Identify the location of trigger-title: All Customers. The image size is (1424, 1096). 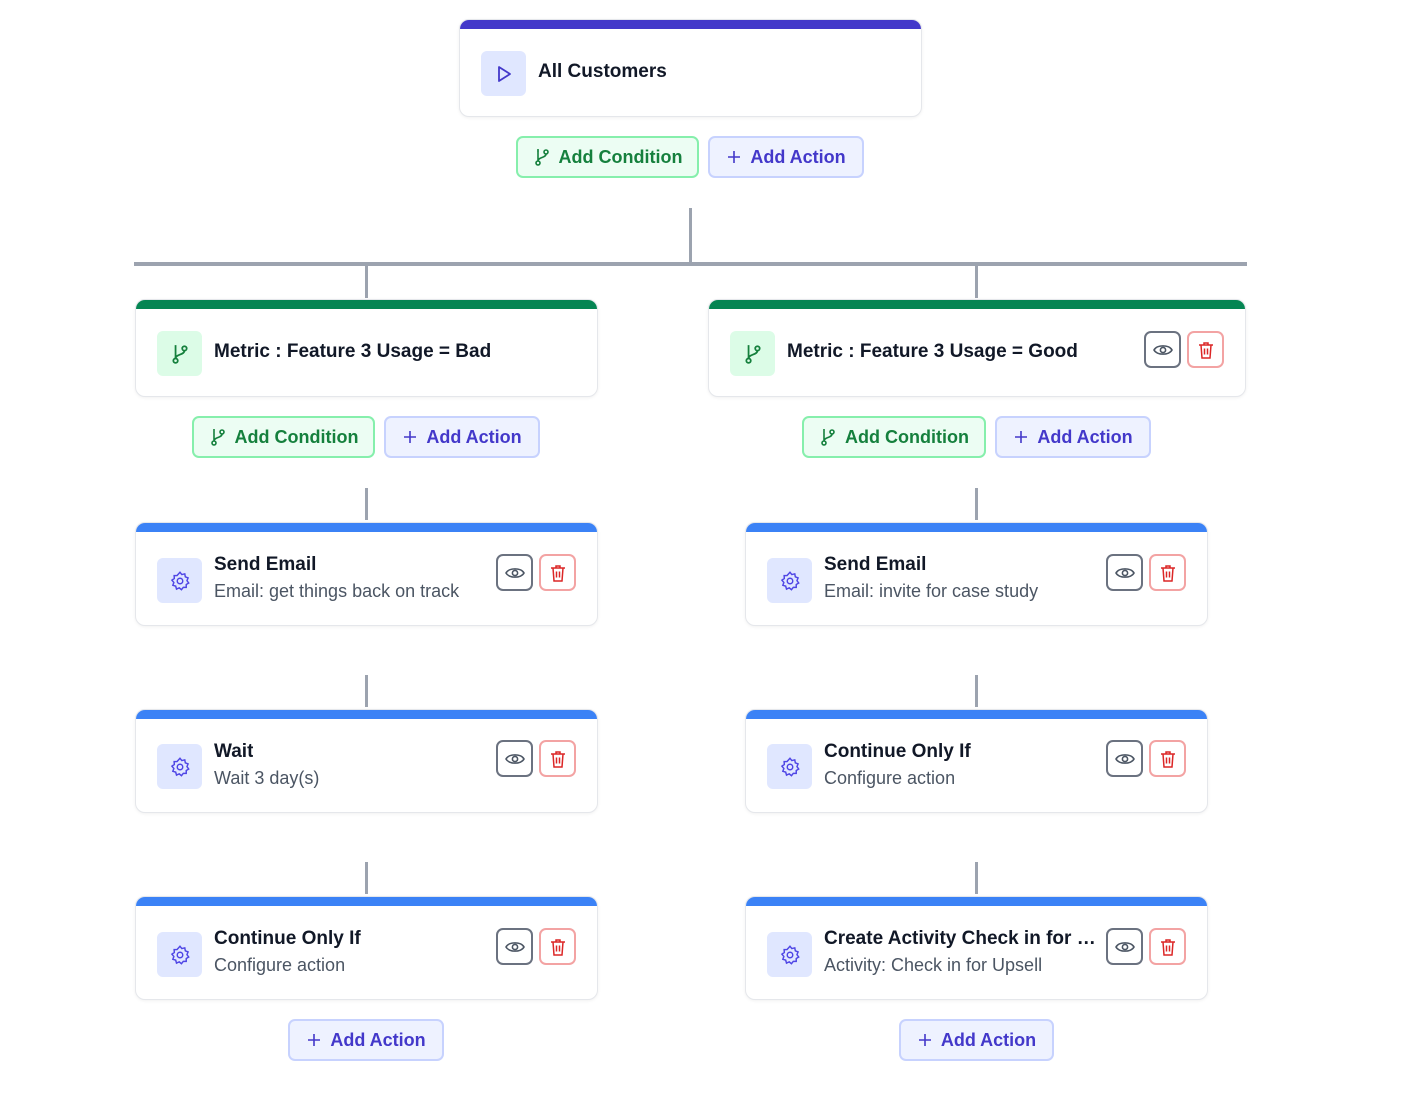
(602, 71).